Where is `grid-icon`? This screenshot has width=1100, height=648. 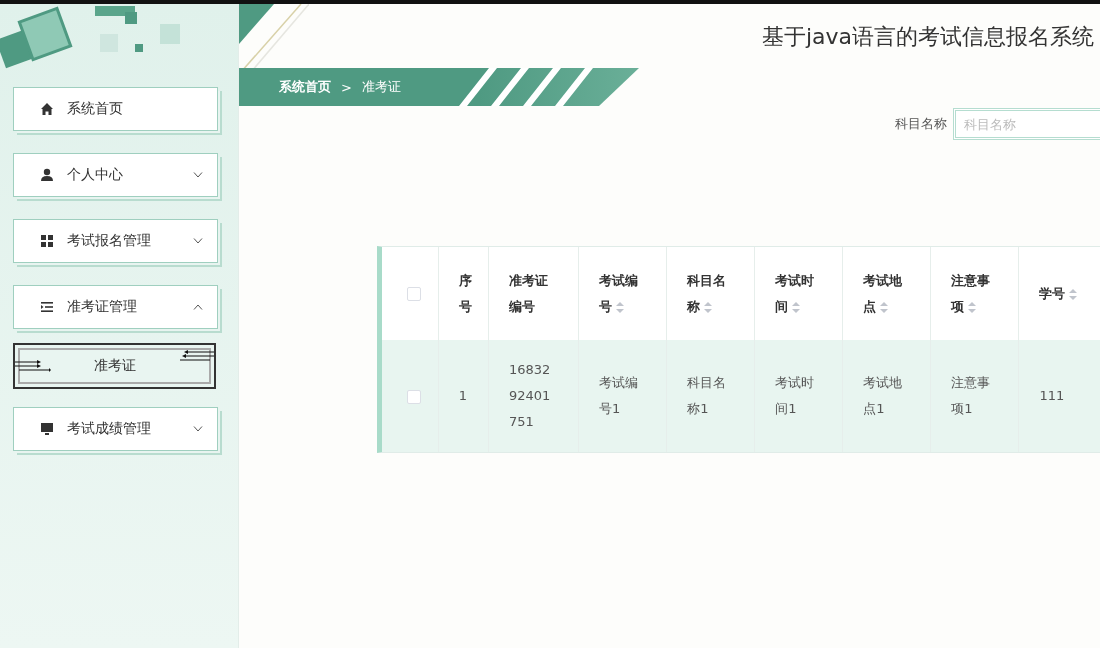
grid-icon is located at coordinates (47, 241).